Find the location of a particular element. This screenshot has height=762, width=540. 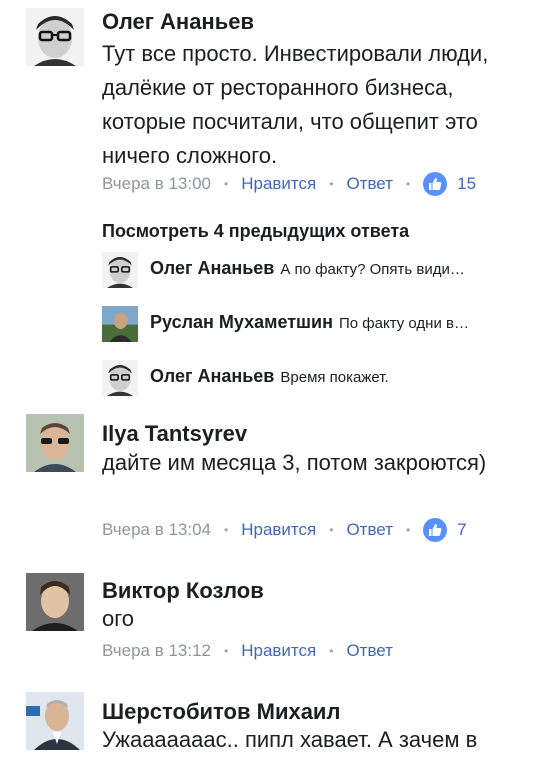

comment-author: Шерстобитов Михаил is located at coordinates (221, 712).